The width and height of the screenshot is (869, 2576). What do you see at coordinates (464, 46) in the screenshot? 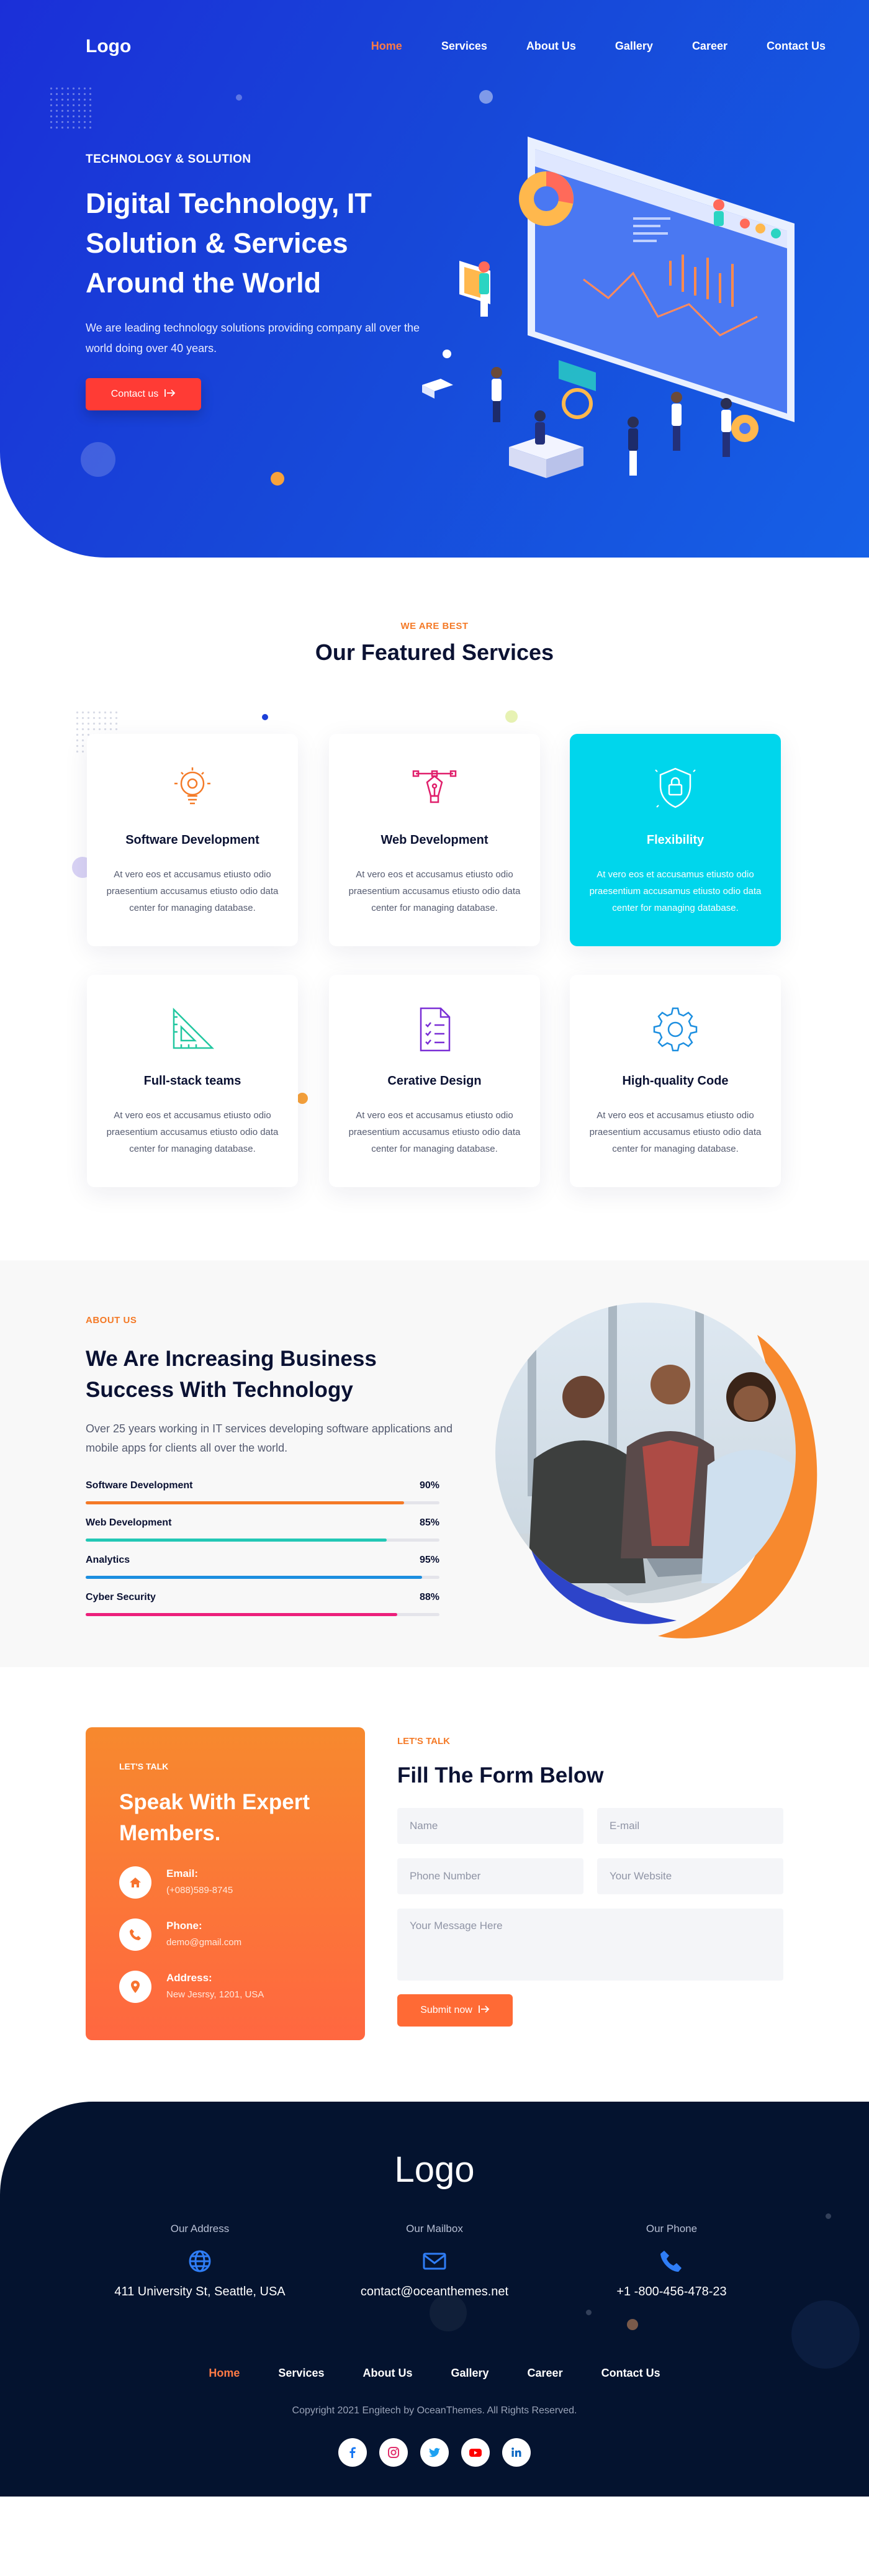
I see `nav-services: Services` at bounding box center [464, 46].